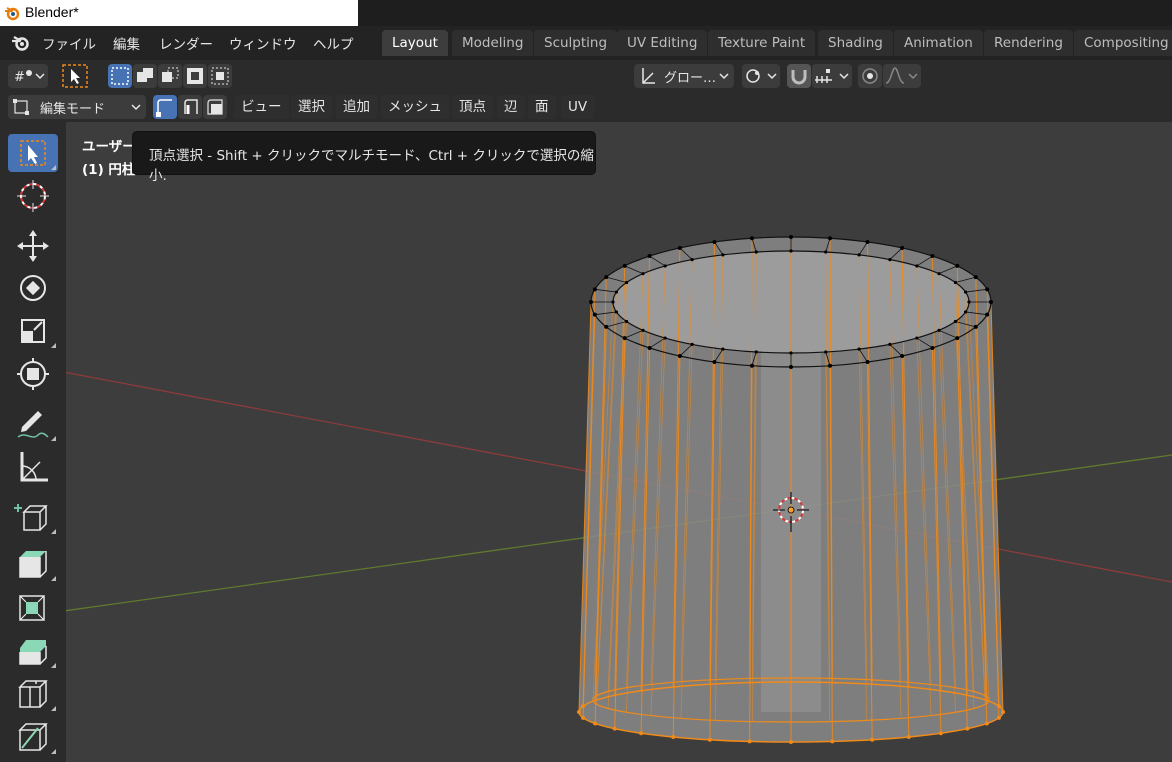 The width and height of the screenshot is (1172, 762). I want to click on tab-shading: Shading, so click(855, 43).